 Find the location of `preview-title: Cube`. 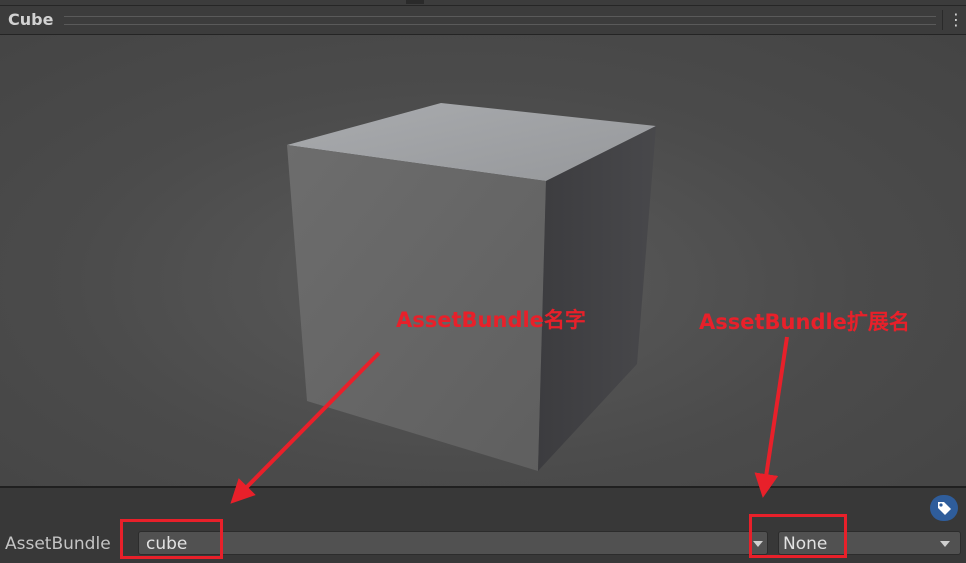

preview-title: Cube is located at coordinates (31, 19).